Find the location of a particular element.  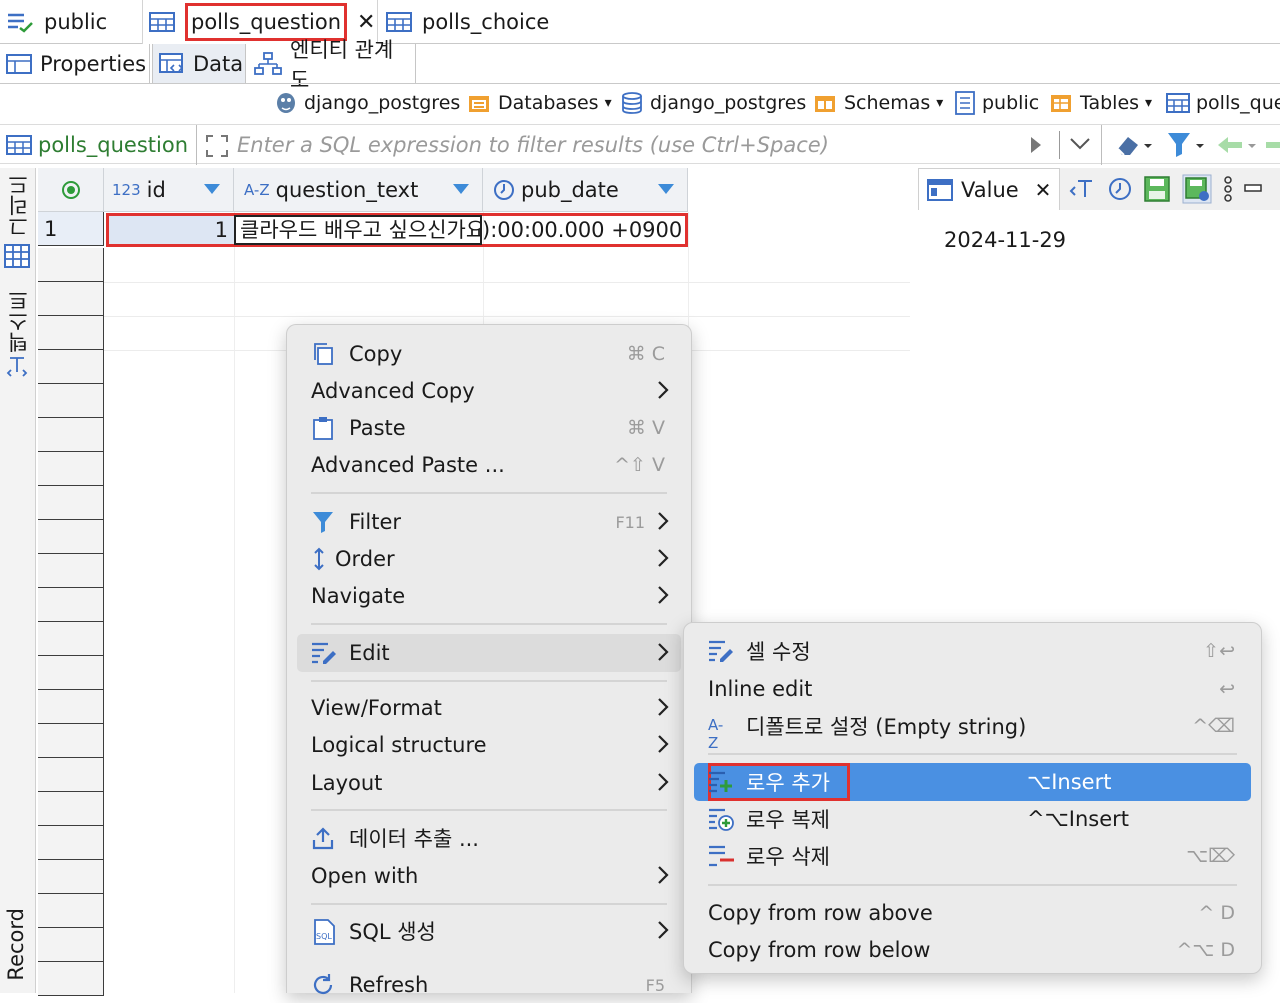

column-header-id: 123 id is located at coordinates (169, 190).